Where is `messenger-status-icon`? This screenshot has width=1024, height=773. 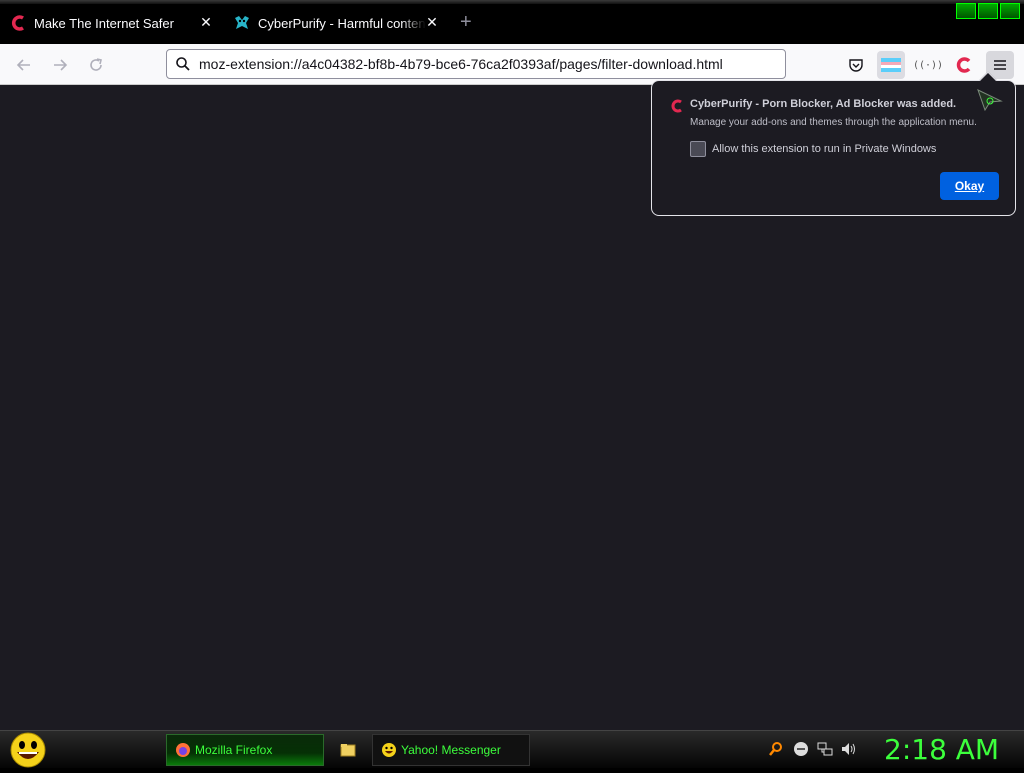 messenger-status-icon is located at coordinates (801, 749).